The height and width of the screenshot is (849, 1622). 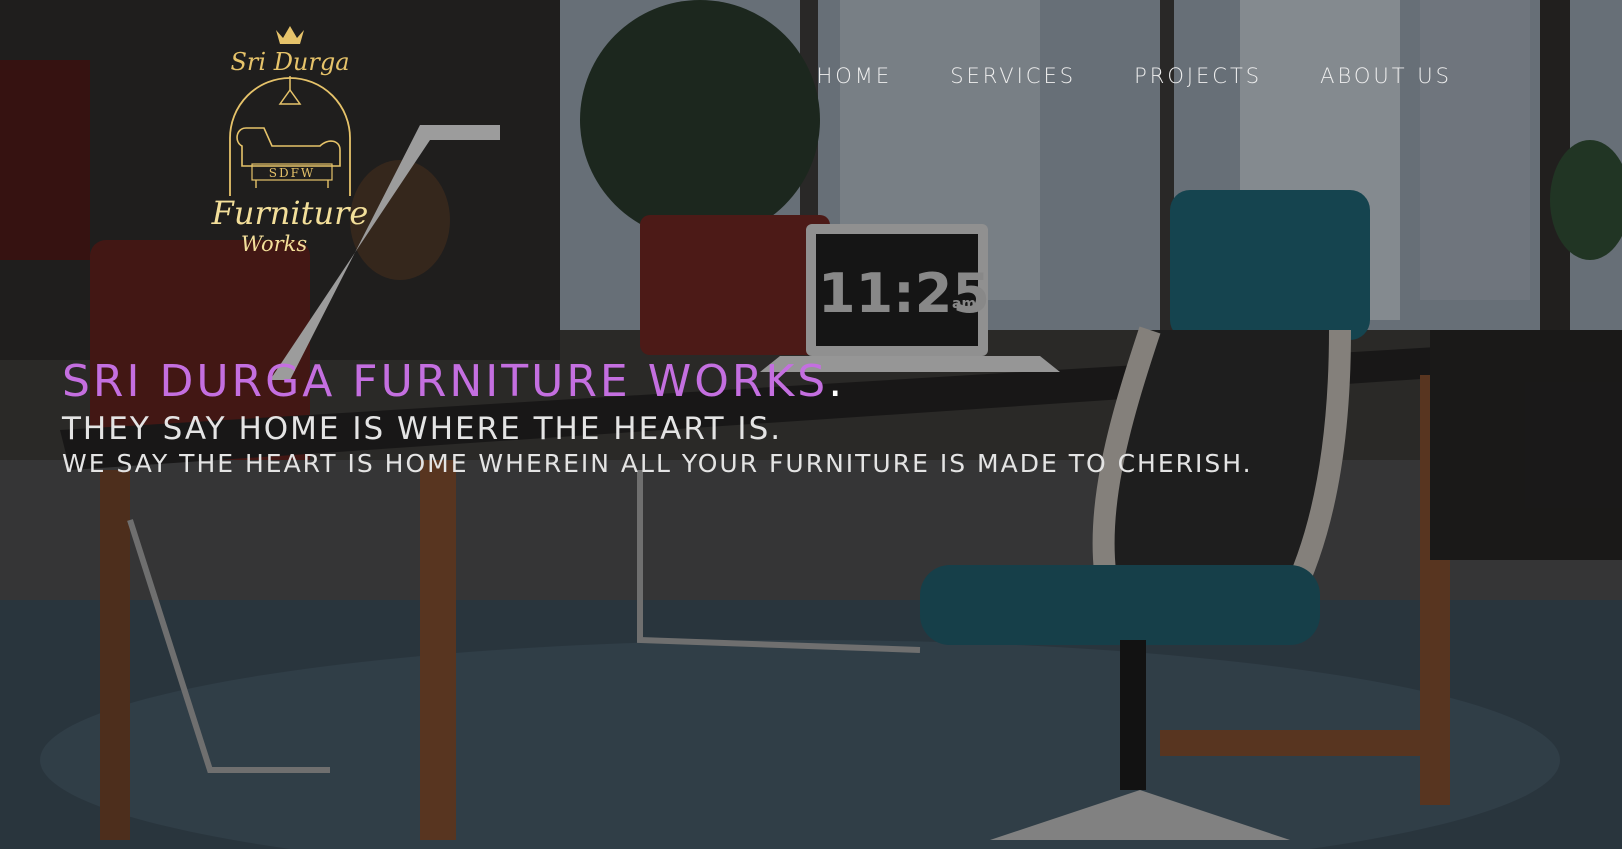 What do you see at coordinates (1013, 76) in the screenshot?
I see `nav-services: SERVICES` at bounding box center [1013, 76].